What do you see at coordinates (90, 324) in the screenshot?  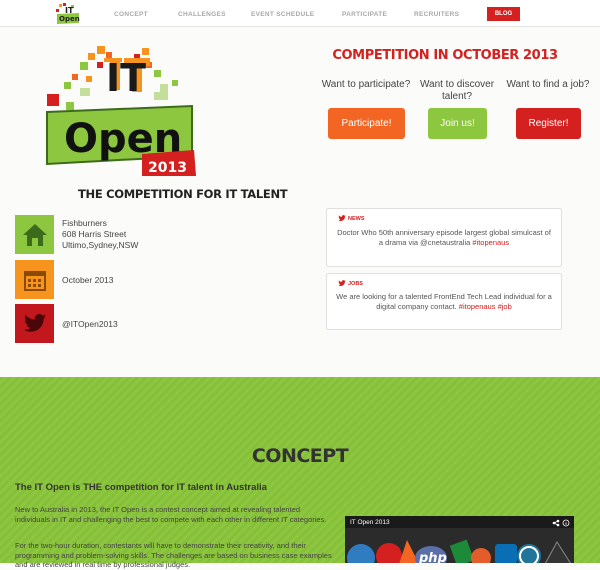 I see `twitter-handle: @ITOpen2013` at bounding box center [90, 324].